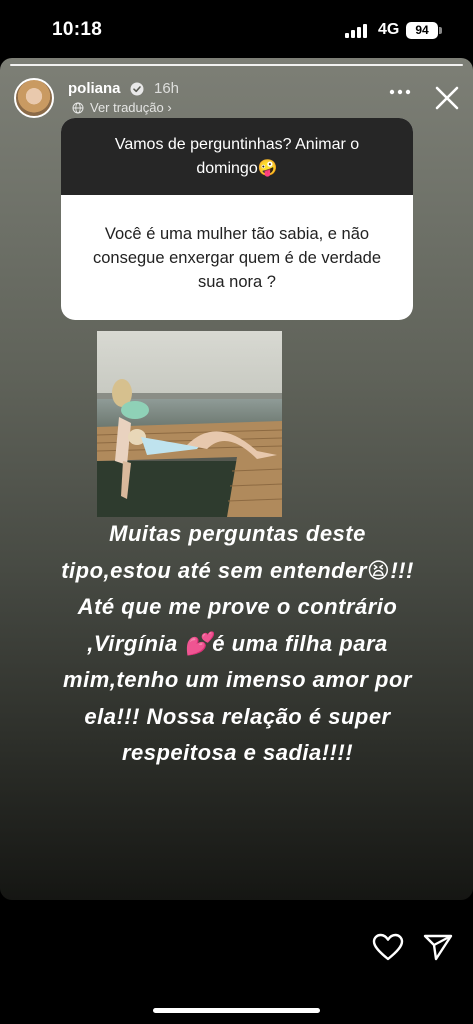 This screenshot has height=1024, width=473. I want to click on signal-strength-icon, so click(358, 31).